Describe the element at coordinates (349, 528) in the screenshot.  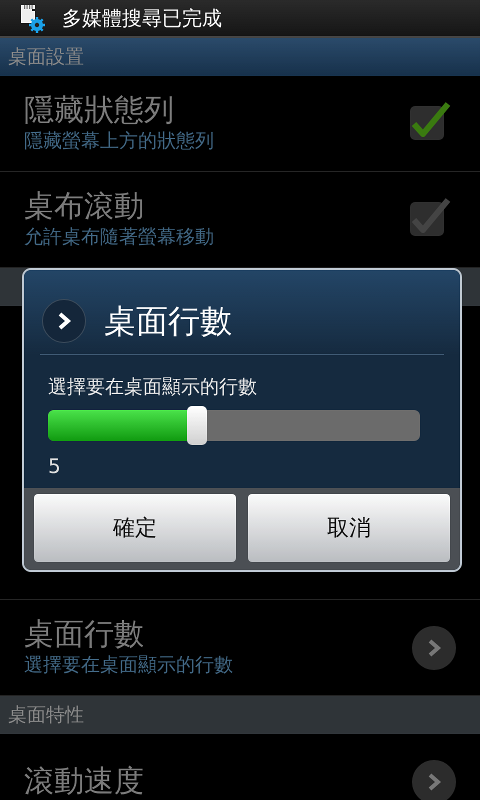
I see `dialog-button: 取消` at that location.